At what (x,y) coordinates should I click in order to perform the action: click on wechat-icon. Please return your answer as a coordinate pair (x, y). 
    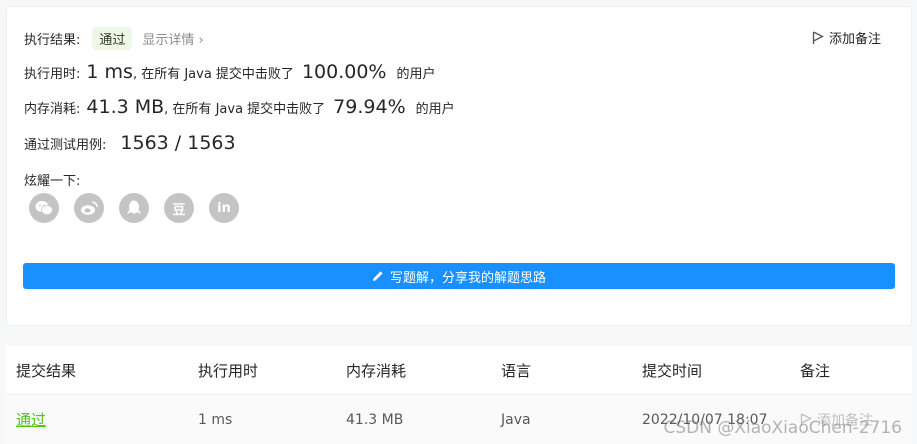
    Looking at the image, I should click on (44, 208).